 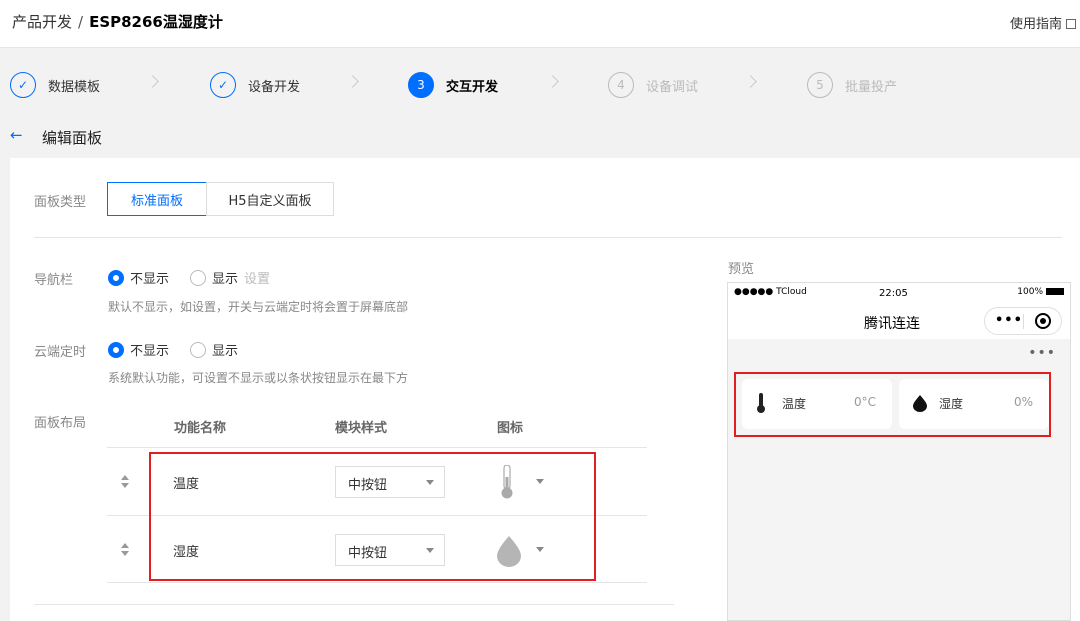 What do you see at coordinates (74, 87) in the screenshot?
I see `step-label: 数据模板` at bounding box center [74, 87].